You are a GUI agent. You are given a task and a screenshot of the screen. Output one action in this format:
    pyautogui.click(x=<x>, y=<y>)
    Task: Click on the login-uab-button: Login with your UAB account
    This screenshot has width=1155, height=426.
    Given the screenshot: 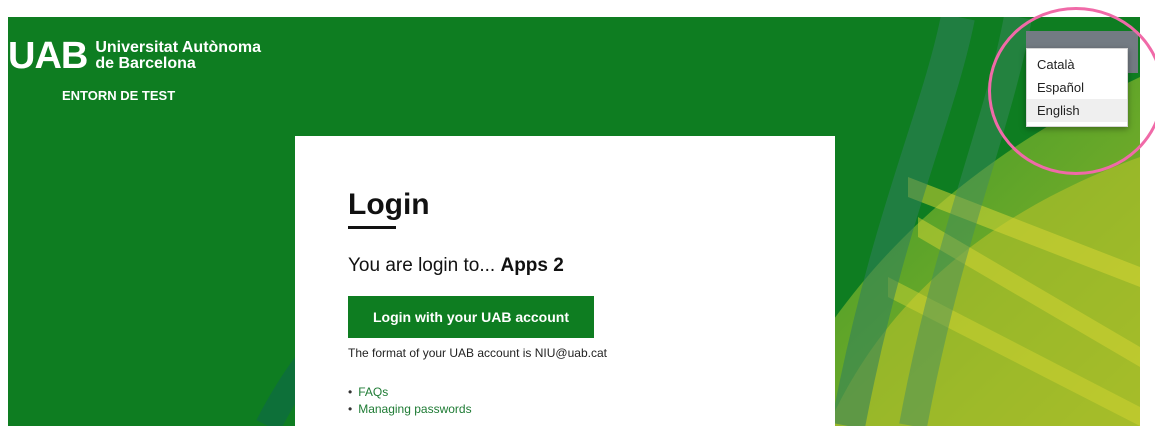 What is the action you would take?
    pyautogui.click(x=471, y=317)
    